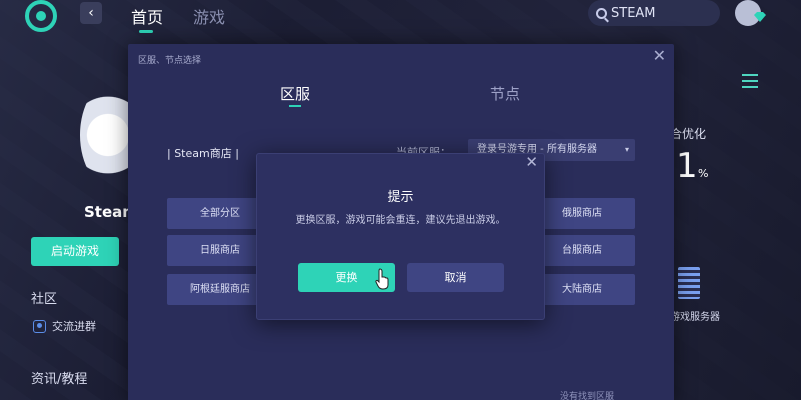 The image size is (801, 400). Describe the element at coordinates (170, 61) in the screenshot. I see `dialog-title: 区服、节点选择` at that location.